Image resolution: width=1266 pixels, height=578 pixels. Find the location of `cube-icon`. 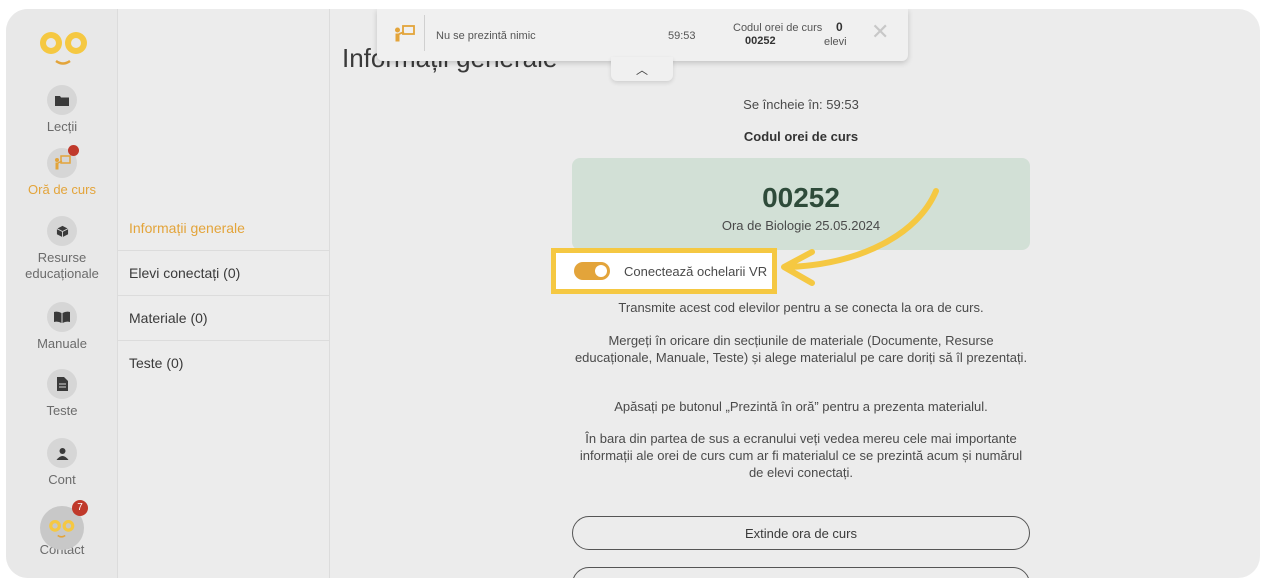

cube-icon is located at coordinates (62, 231).